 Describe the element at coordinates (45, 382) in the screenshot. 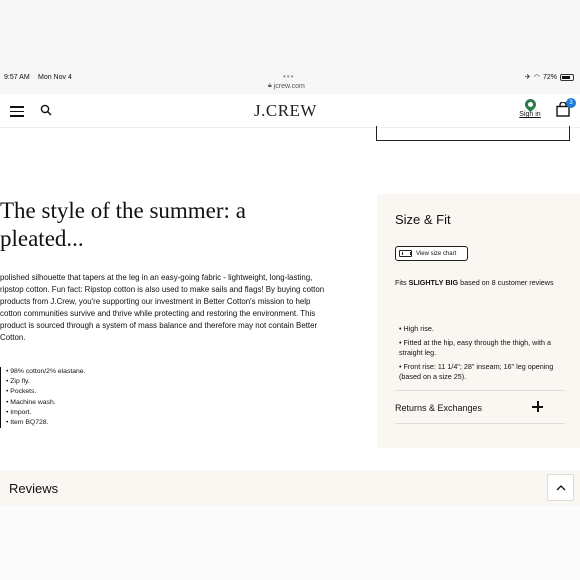

I see `detail-item: Zip fly.` at that location.